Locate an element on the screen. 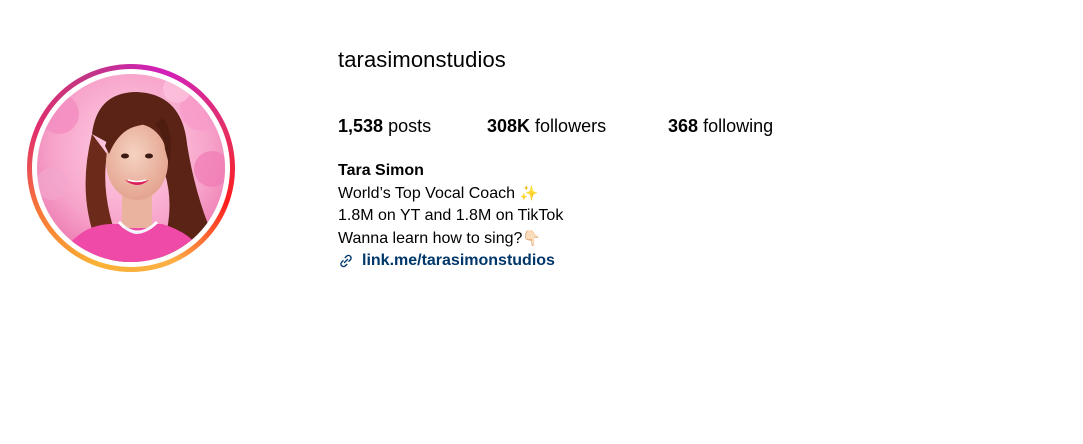 The image size is (1083, 444). bio-line-3: Wanna learn how to sing?👇🏻 is located at coordinates (450, 239).